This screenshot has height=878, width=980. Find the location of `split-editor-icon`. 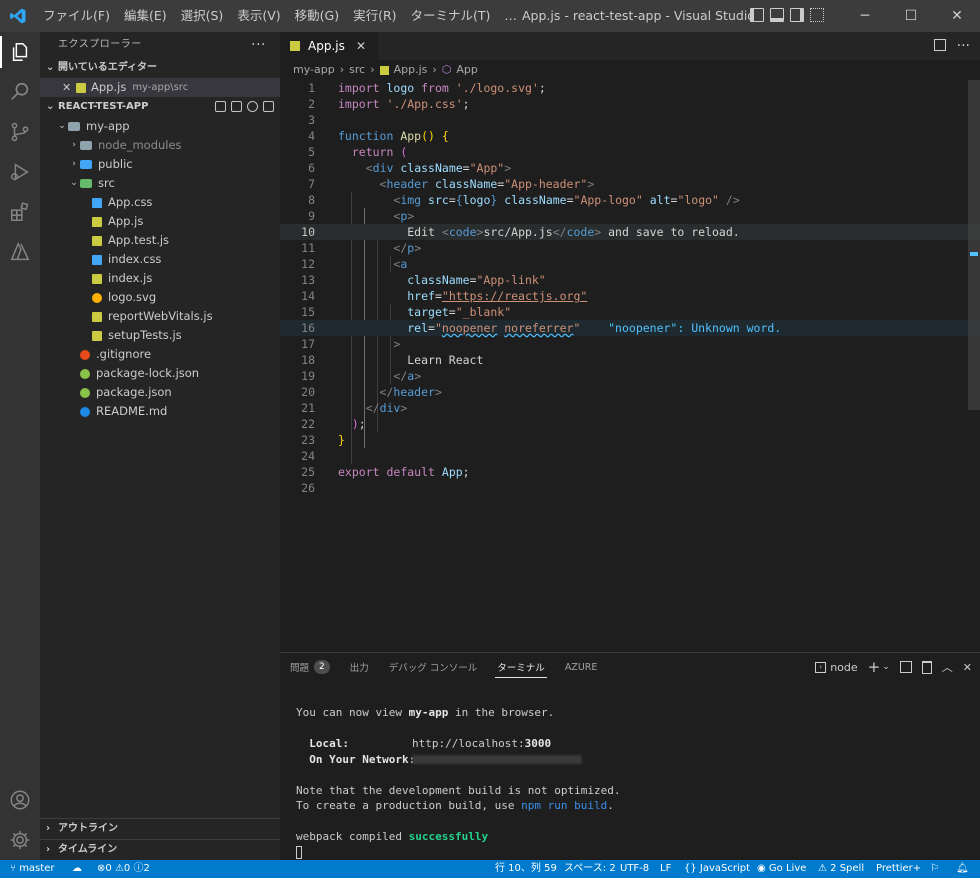

split-editor-icon is located at coordinates (940, 45).